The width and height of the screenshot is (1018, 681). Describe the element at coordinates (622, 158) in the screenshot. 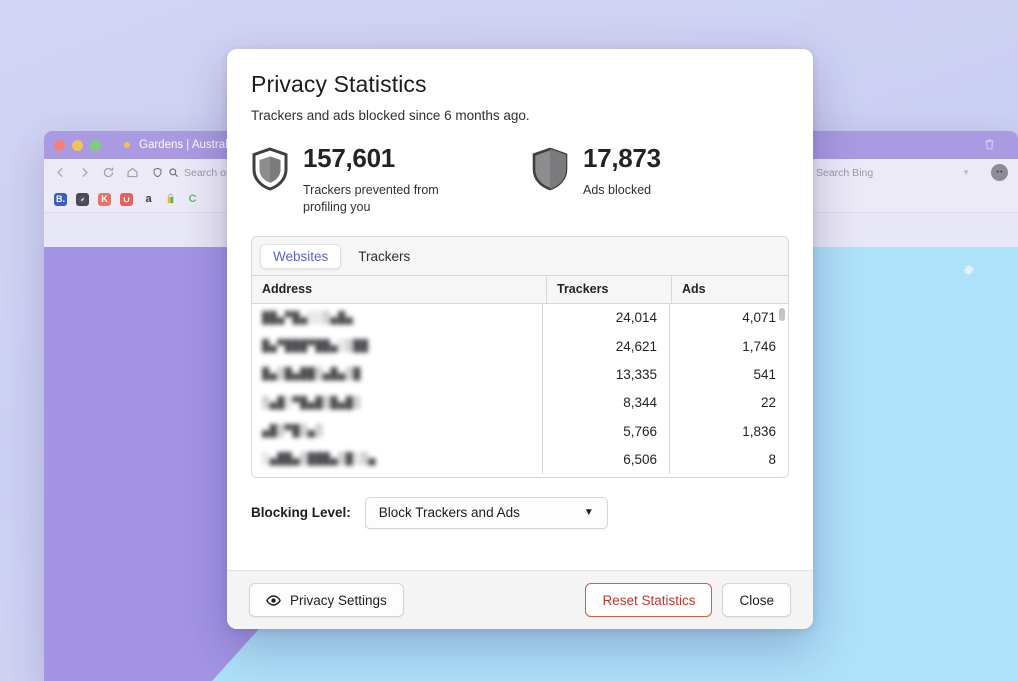

I see `ads-count: 17,873` at that location.